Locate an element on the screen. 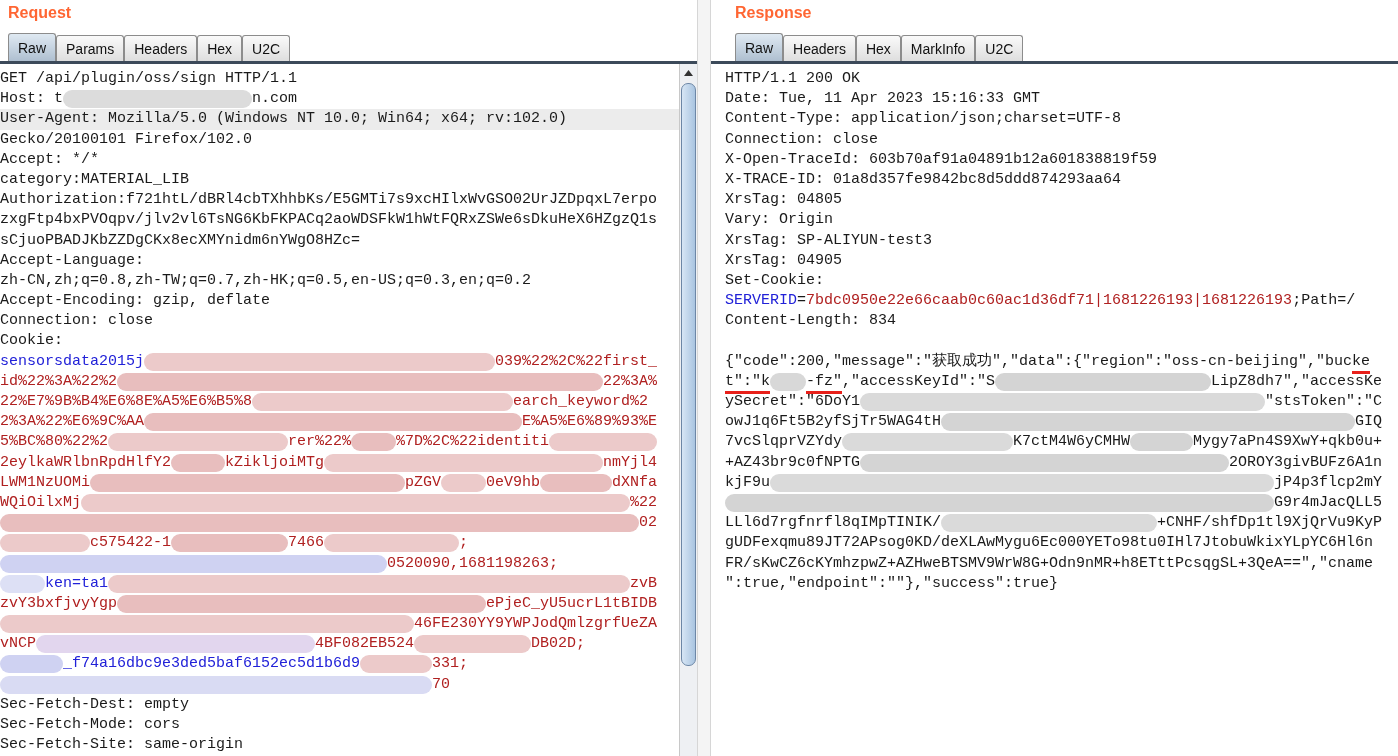 Image resolution: width=1398 pixels, height=756 pixels. code-text: earch_keyword%2 is located at coordinates (581, 402).